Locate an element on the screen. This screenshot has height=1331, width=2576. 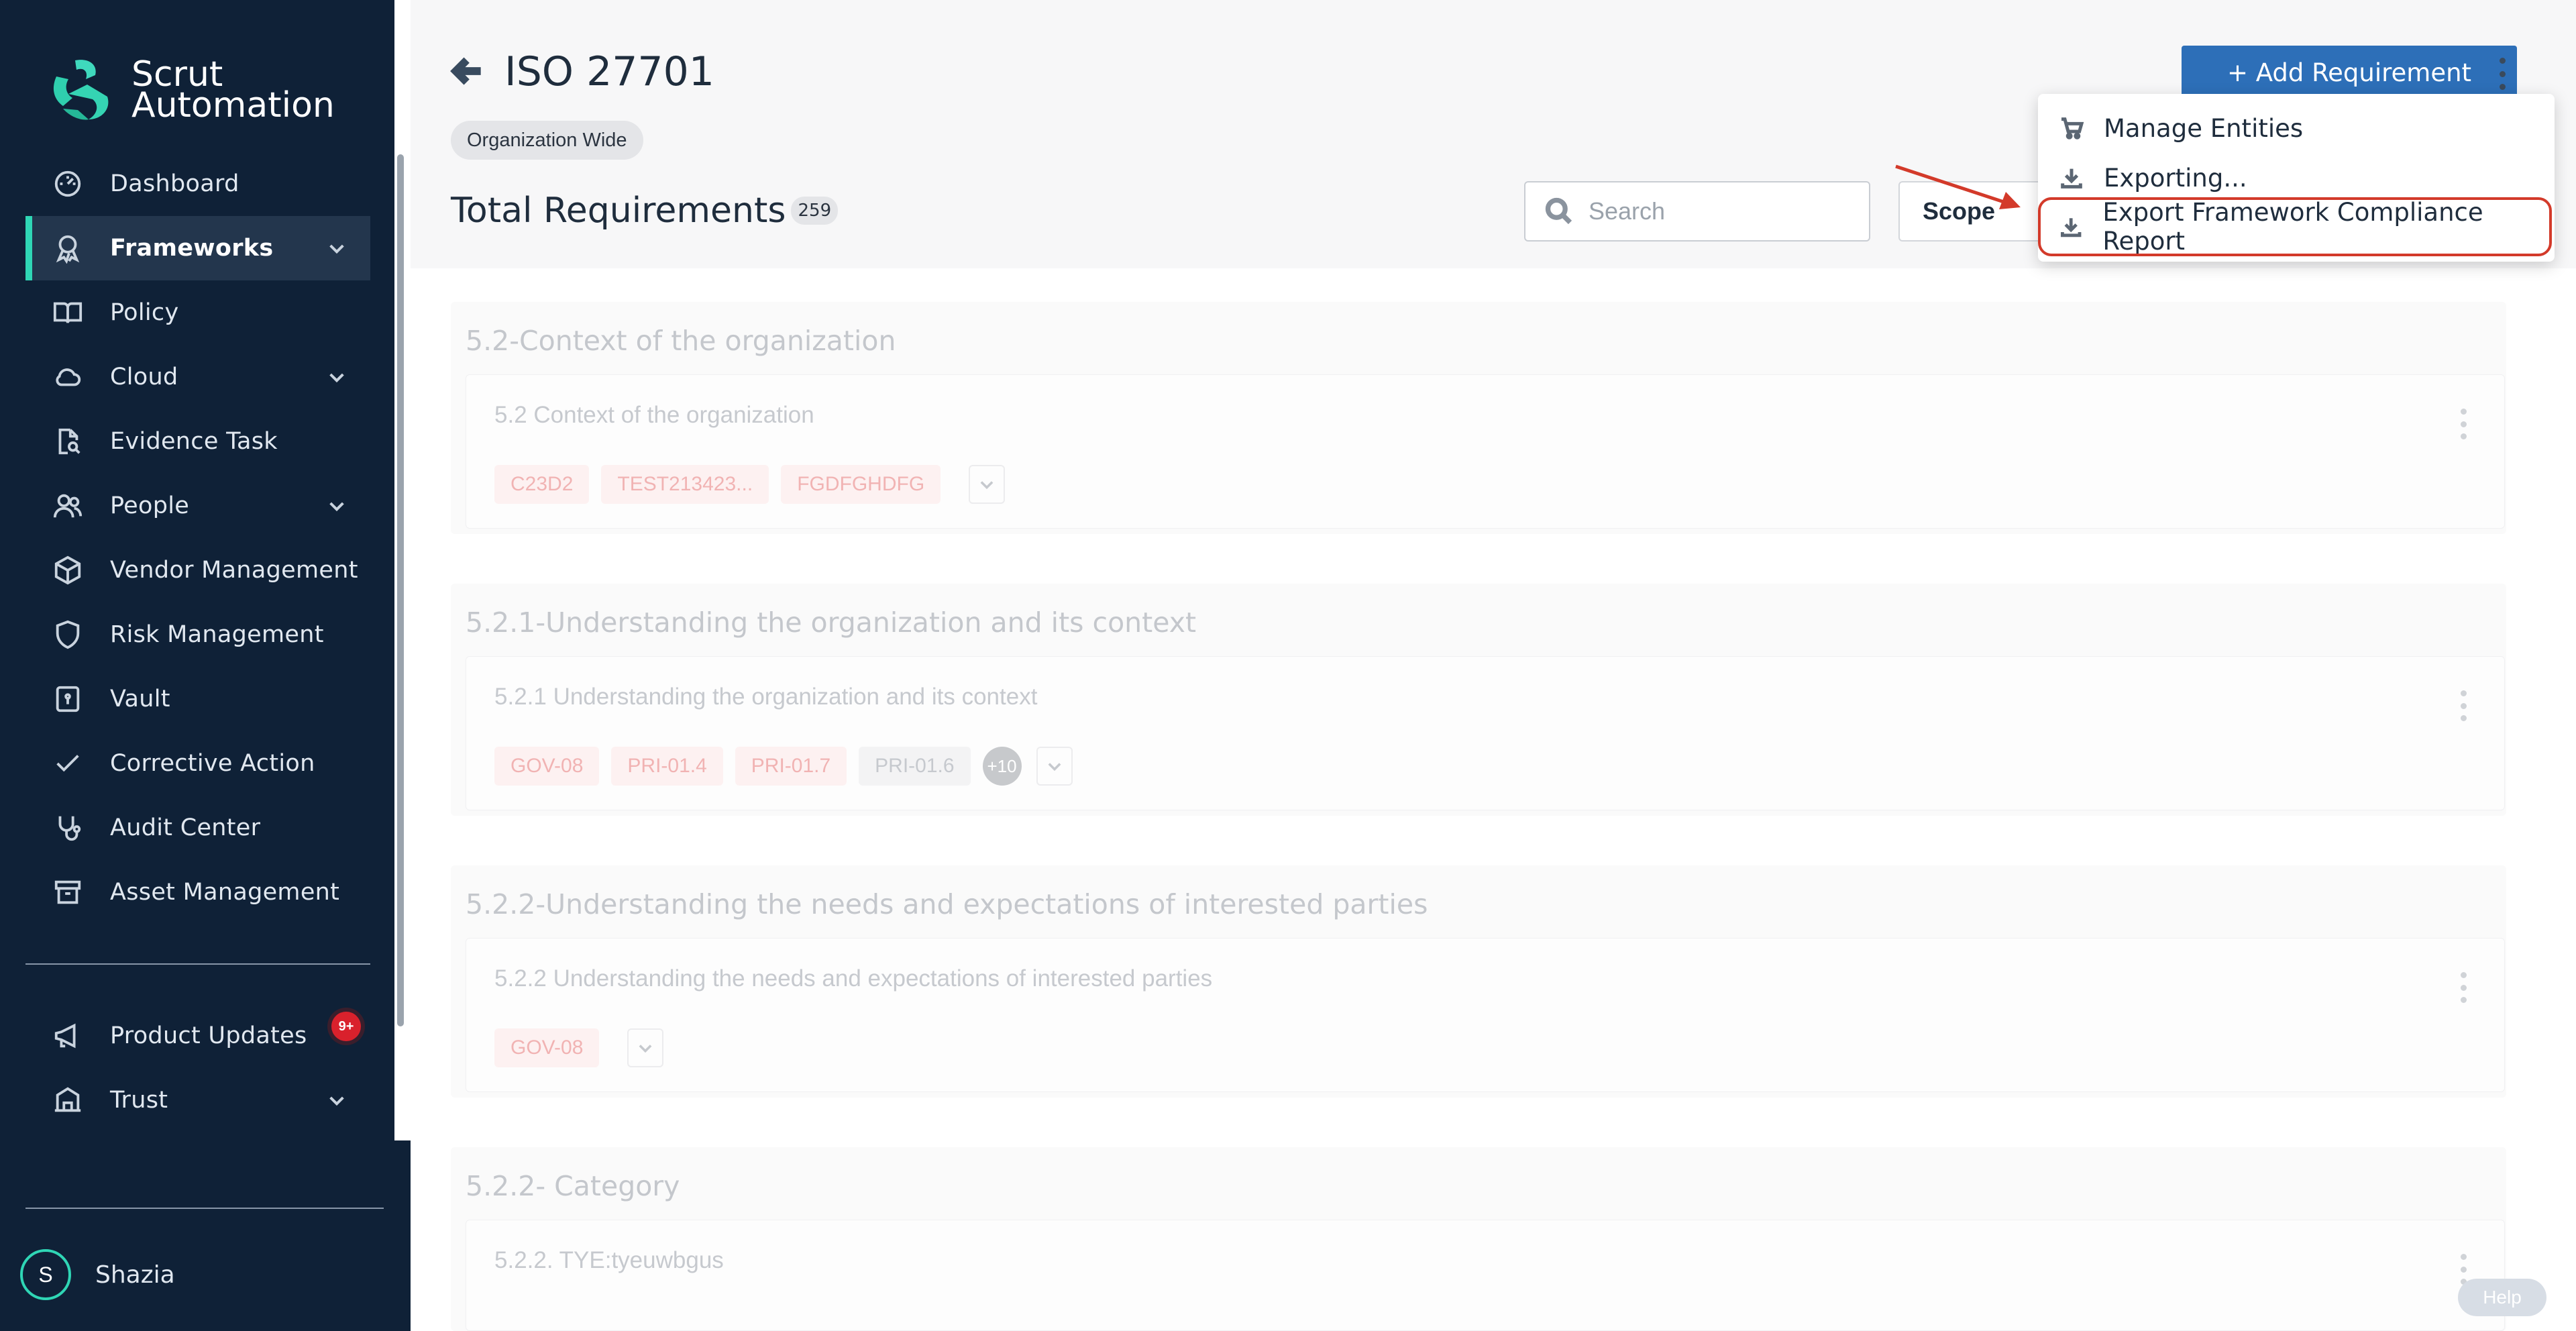
sidebar-item-product-updates: Product Updates is located at coordinates (197, 1036).